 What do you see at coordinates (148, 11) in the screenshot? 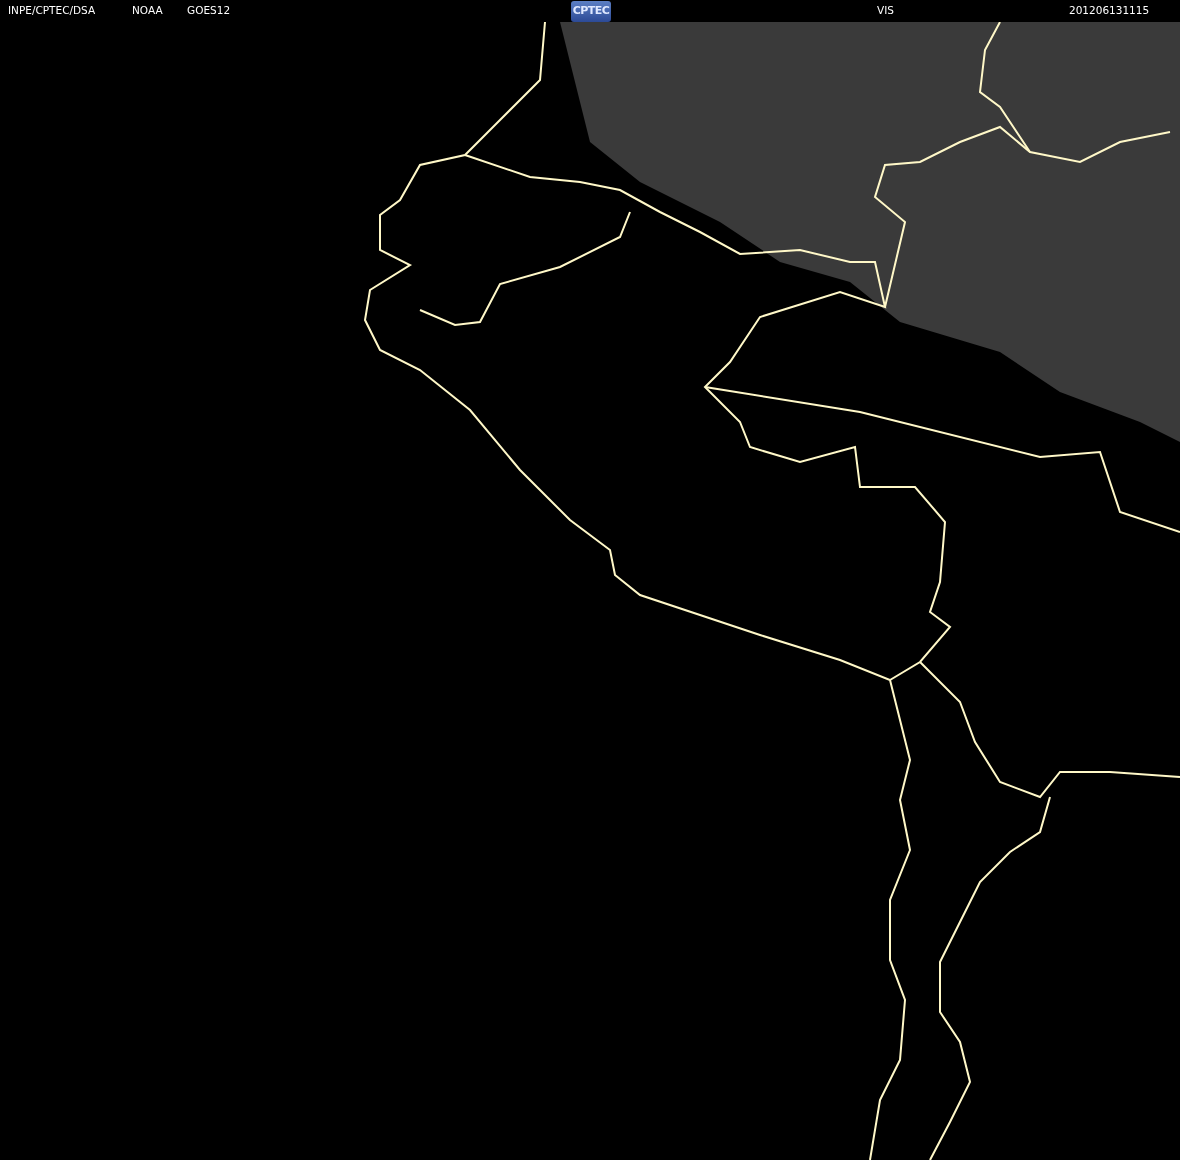
I see `agency-label: NOAA` at bounding box center [148, 11].